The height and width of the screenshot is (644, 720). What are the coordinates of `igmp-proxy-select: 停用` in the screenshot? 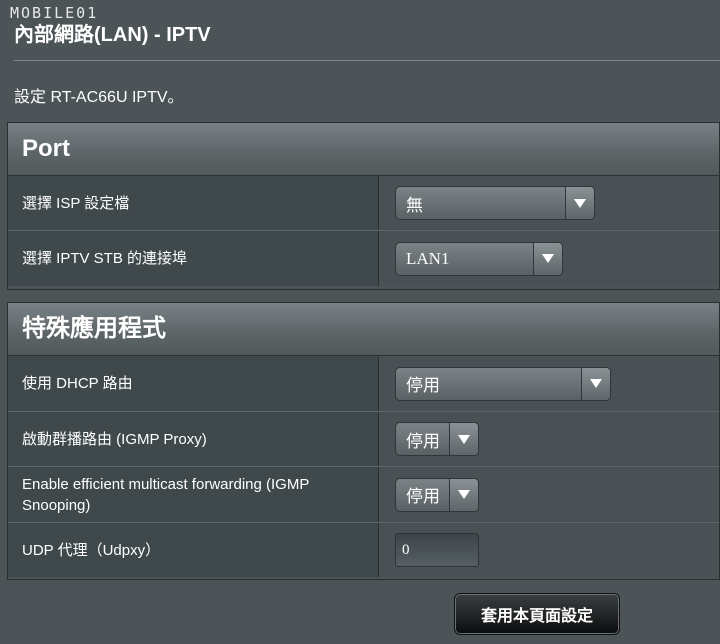 It's located at (437, 439).